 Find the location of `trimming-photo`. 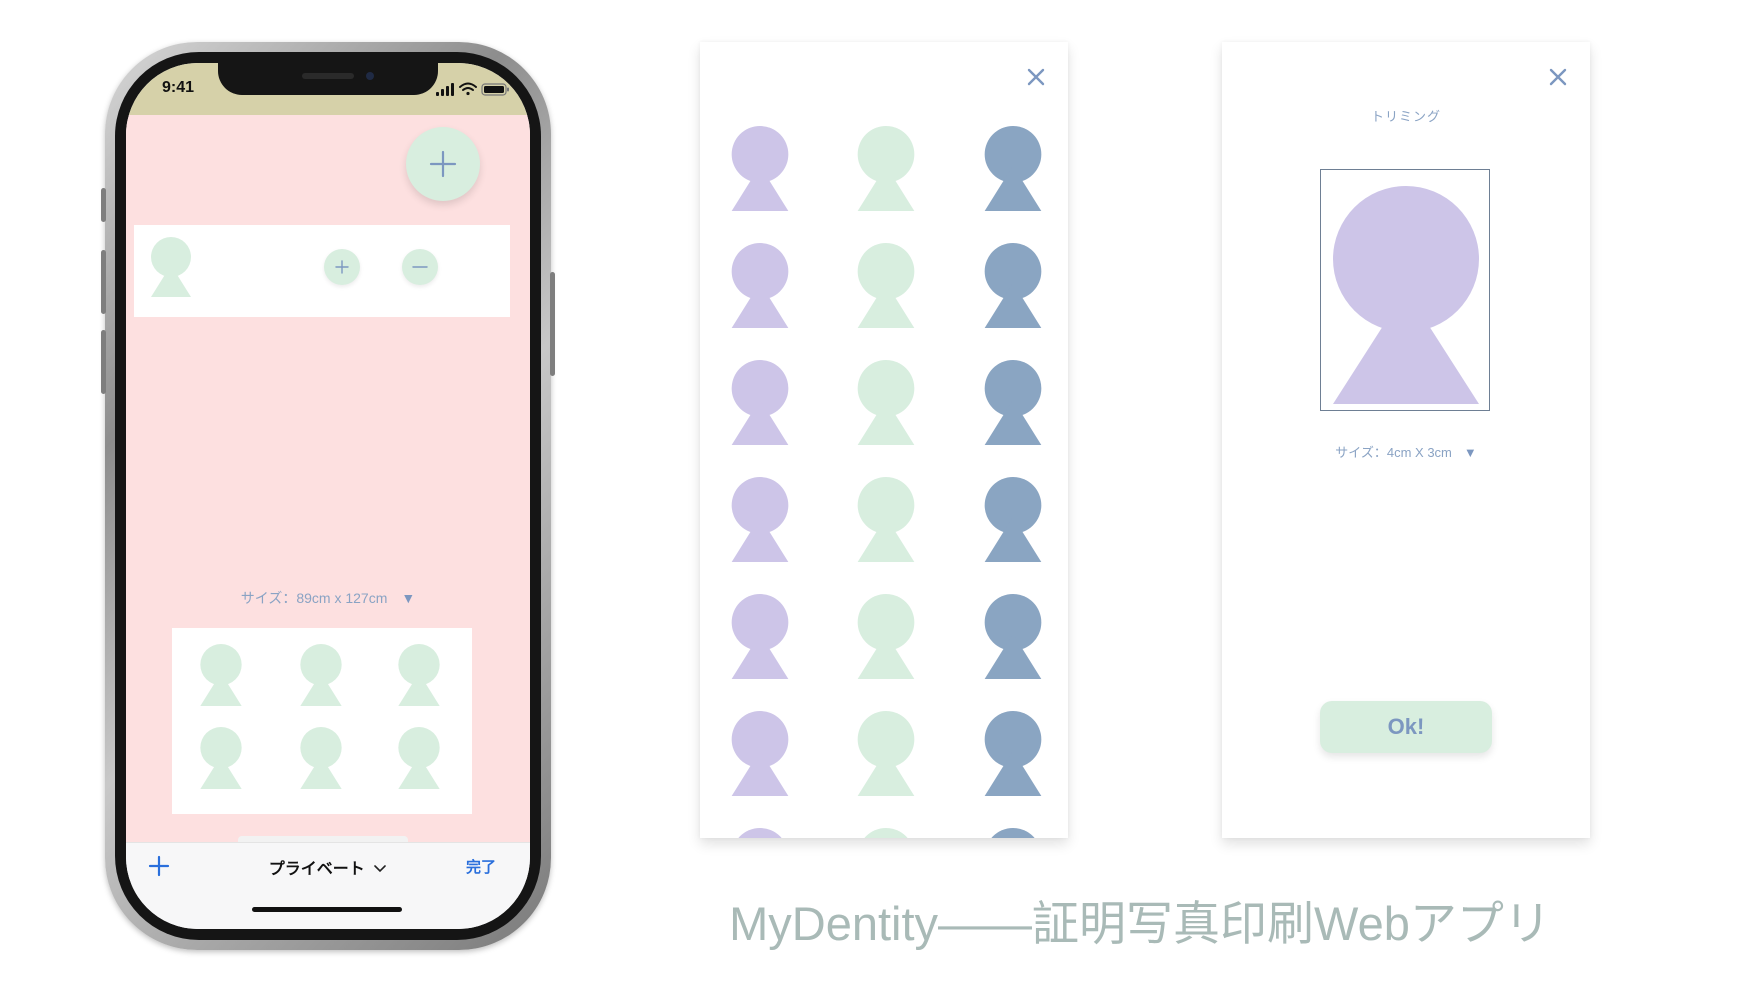

trimming-photo is located at coordinates (1406, 295).